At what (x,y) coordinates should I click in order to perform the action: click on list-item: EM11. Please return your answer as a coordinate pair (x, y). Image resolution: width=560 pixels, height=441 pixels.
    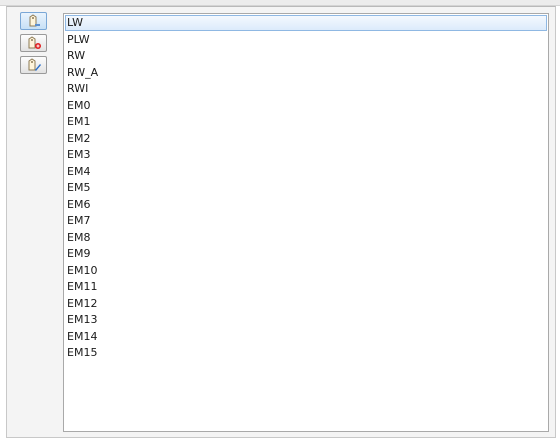
    Looking at the image, I should click on (306, 287).